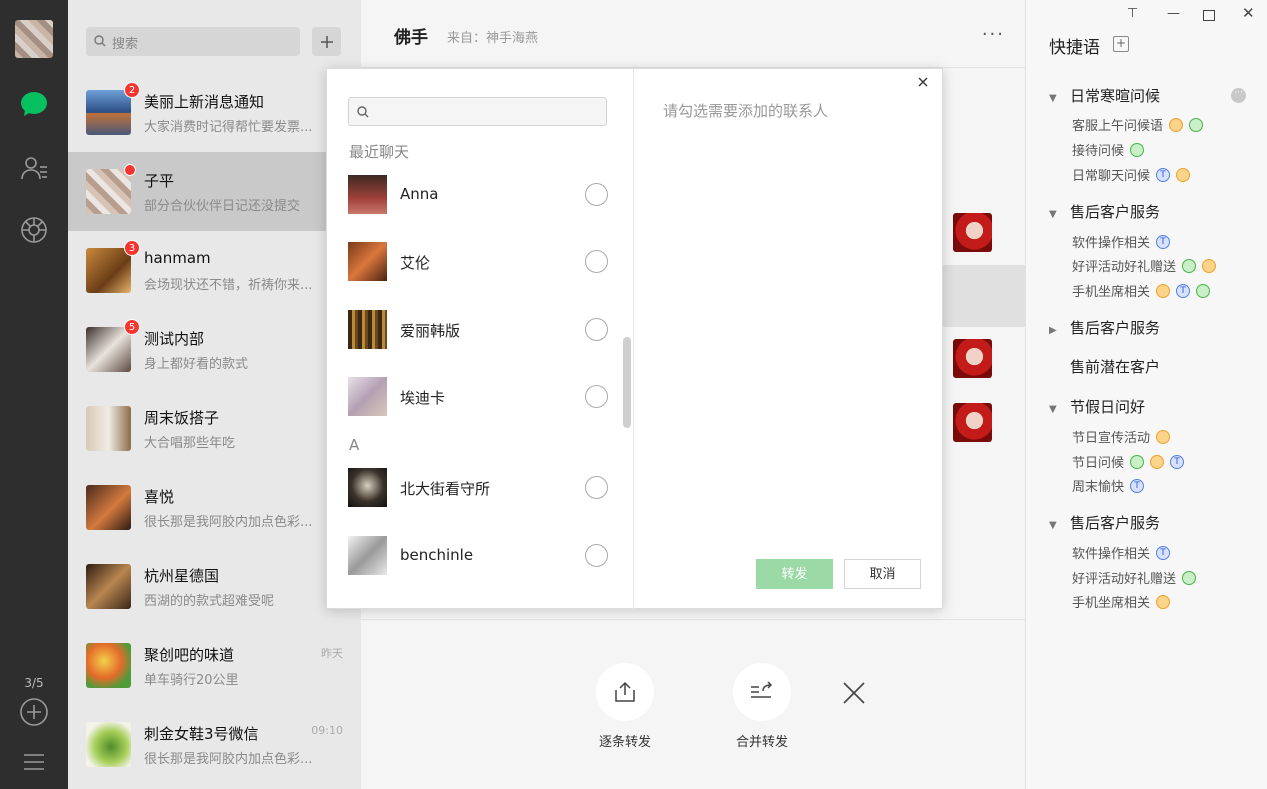 This screenshot has height=789, width=1267. What do you see at coordinates (34, 39) in the screenshot?
I see `user-avatar` at bounding box center [34, 39].